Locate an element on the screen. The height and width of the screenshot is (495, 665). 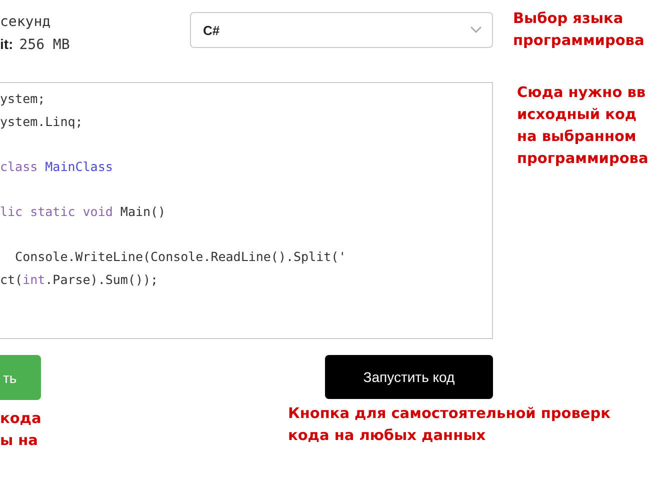
code-line: lic static void Main() is located at coordinates (83, 211).